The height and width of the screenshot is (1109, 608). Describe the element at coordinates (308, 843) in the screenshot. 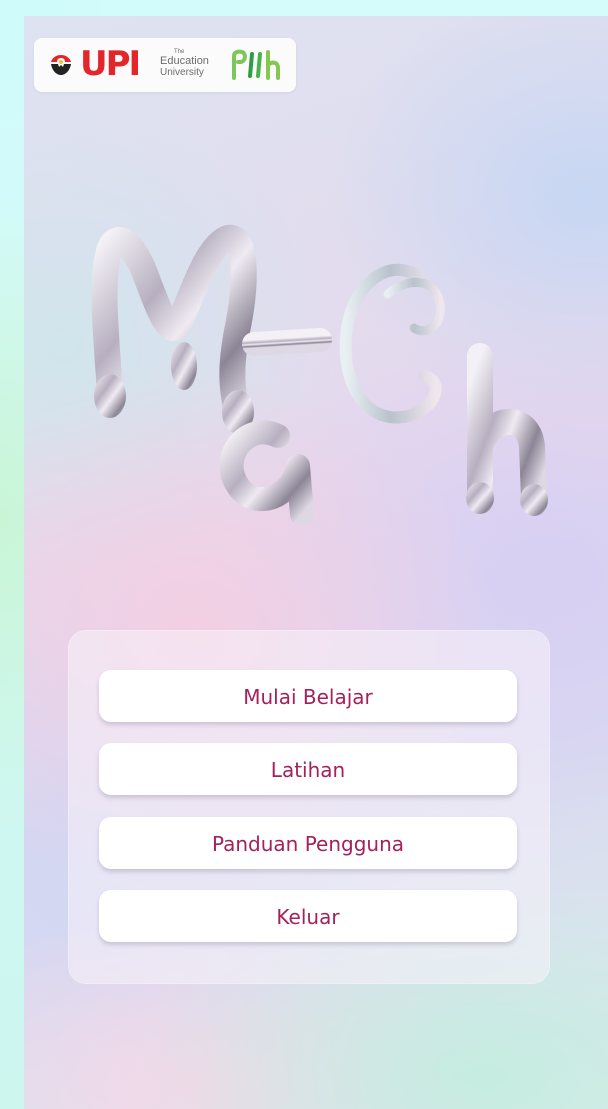

I see `panduan-pengguna-button: Panduan Pengguna` at that location.